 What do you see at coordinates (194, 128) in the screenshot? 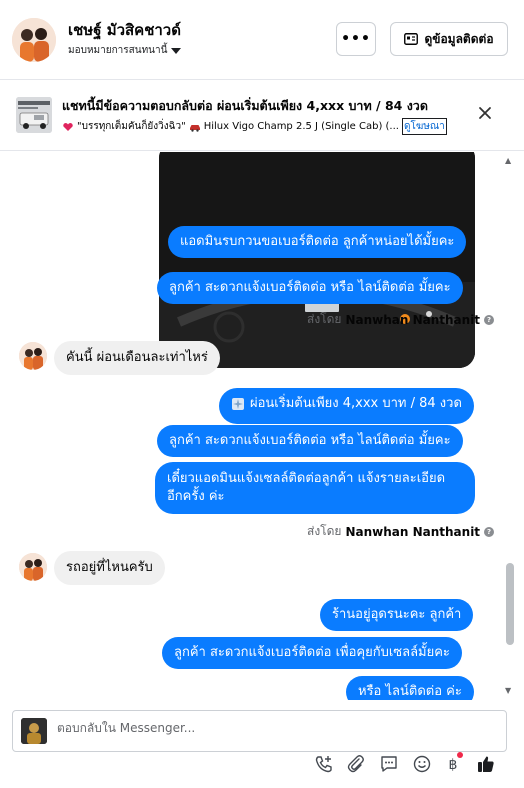
I see `car-emoji-icon` at bounding box center [194, 128].